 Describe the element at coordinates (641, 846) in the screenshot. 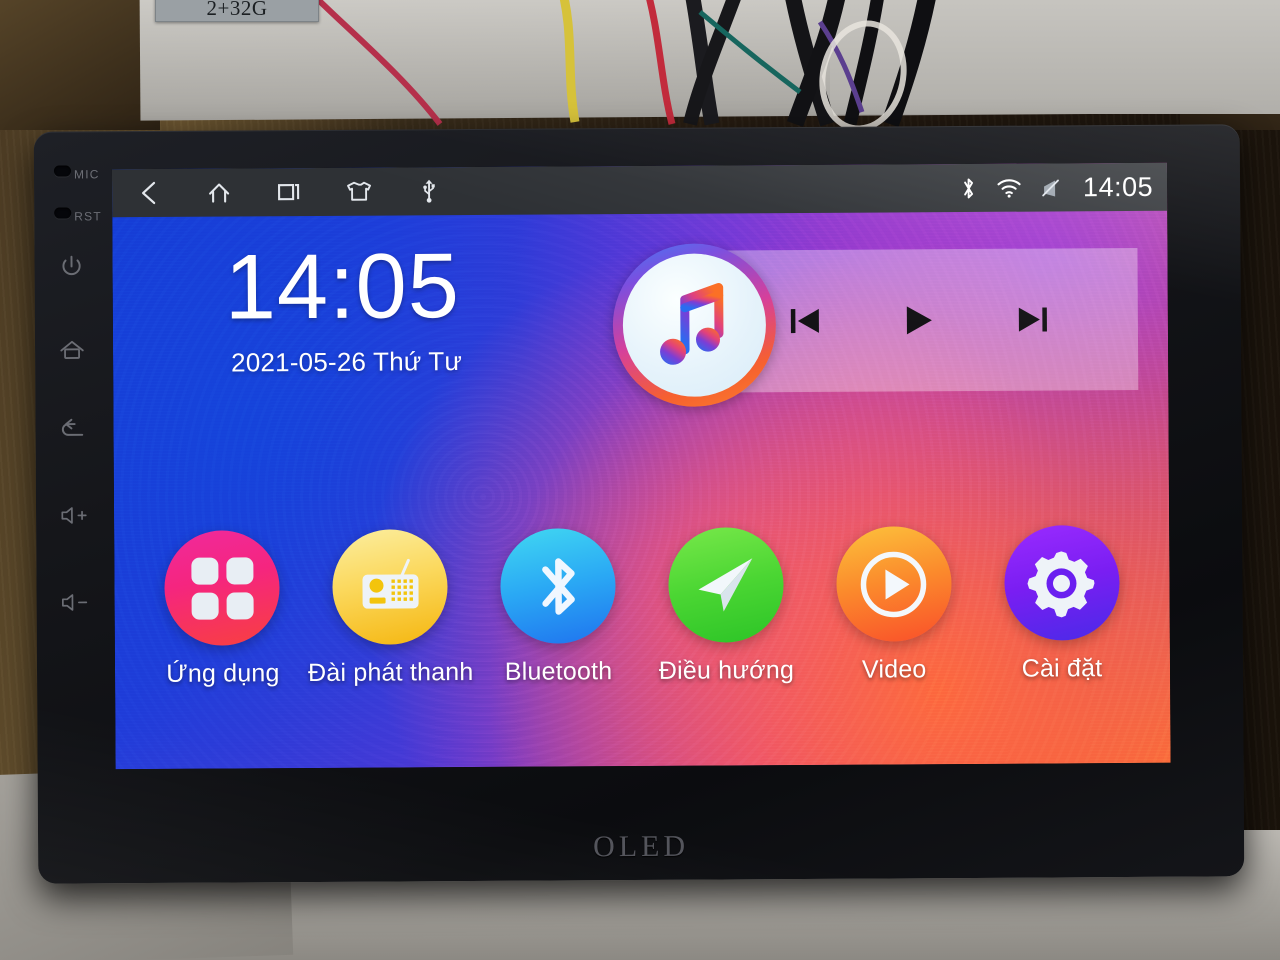

I see `brand-logo: OLED` at that location.